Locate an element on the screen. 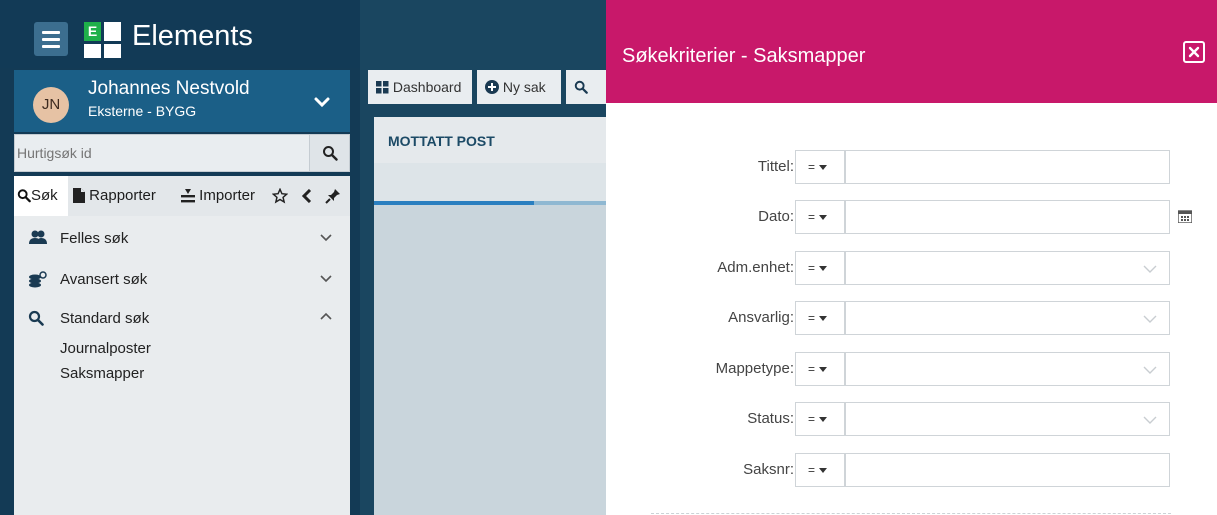 The height and width of the screenshot is (515, 1217). field-row-mappetype: Mappetype: = is located at coordinates (911, 369).